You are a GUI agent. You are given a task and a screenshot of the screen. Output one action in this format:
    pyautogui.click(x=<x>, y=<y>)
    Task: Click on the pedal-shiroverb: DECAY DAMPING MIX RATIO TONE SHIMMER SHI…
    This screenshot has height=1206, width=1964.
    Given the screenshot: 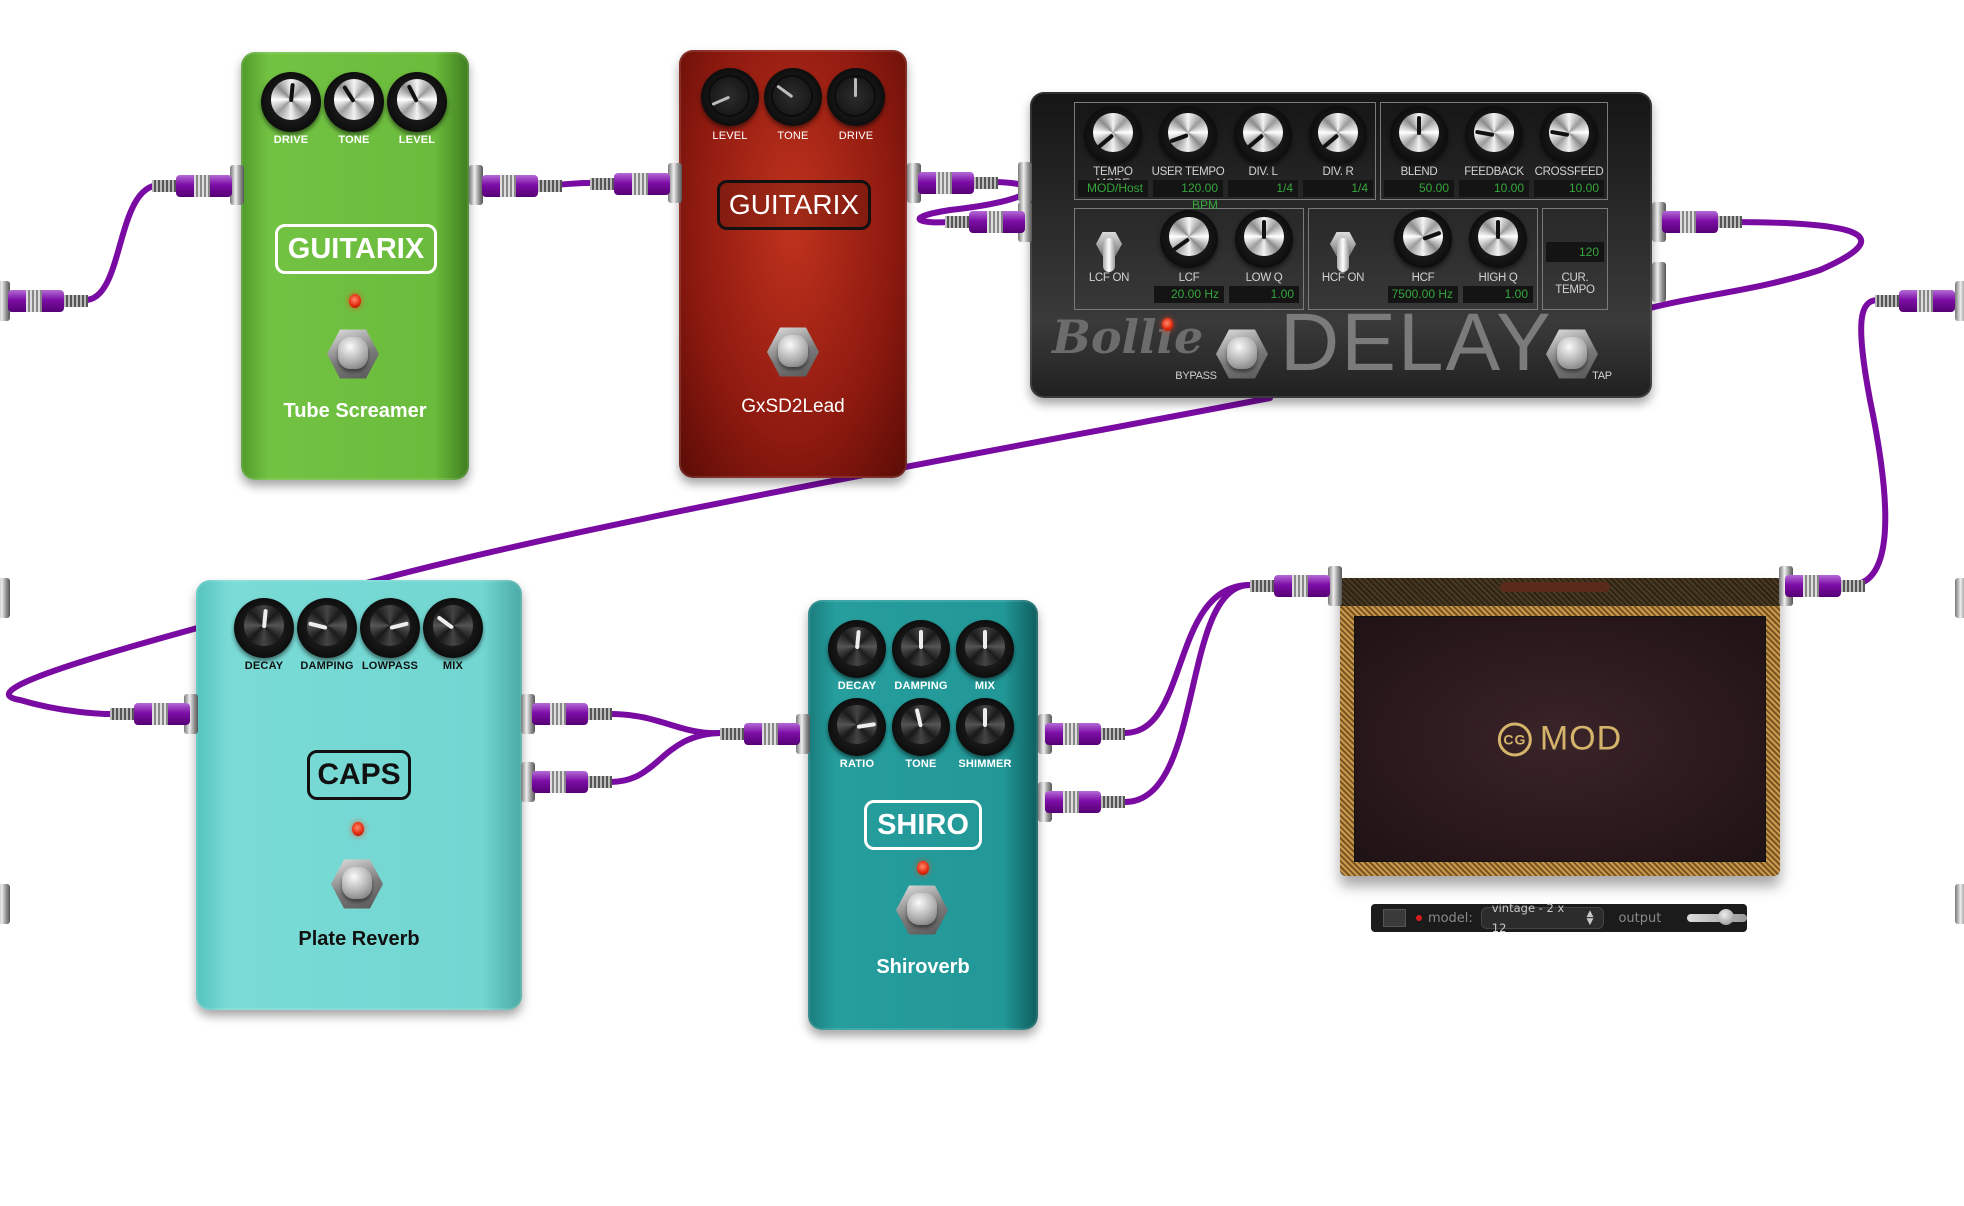 What is the action you would take?
    pyautogui.click(x=923, y=815)
    